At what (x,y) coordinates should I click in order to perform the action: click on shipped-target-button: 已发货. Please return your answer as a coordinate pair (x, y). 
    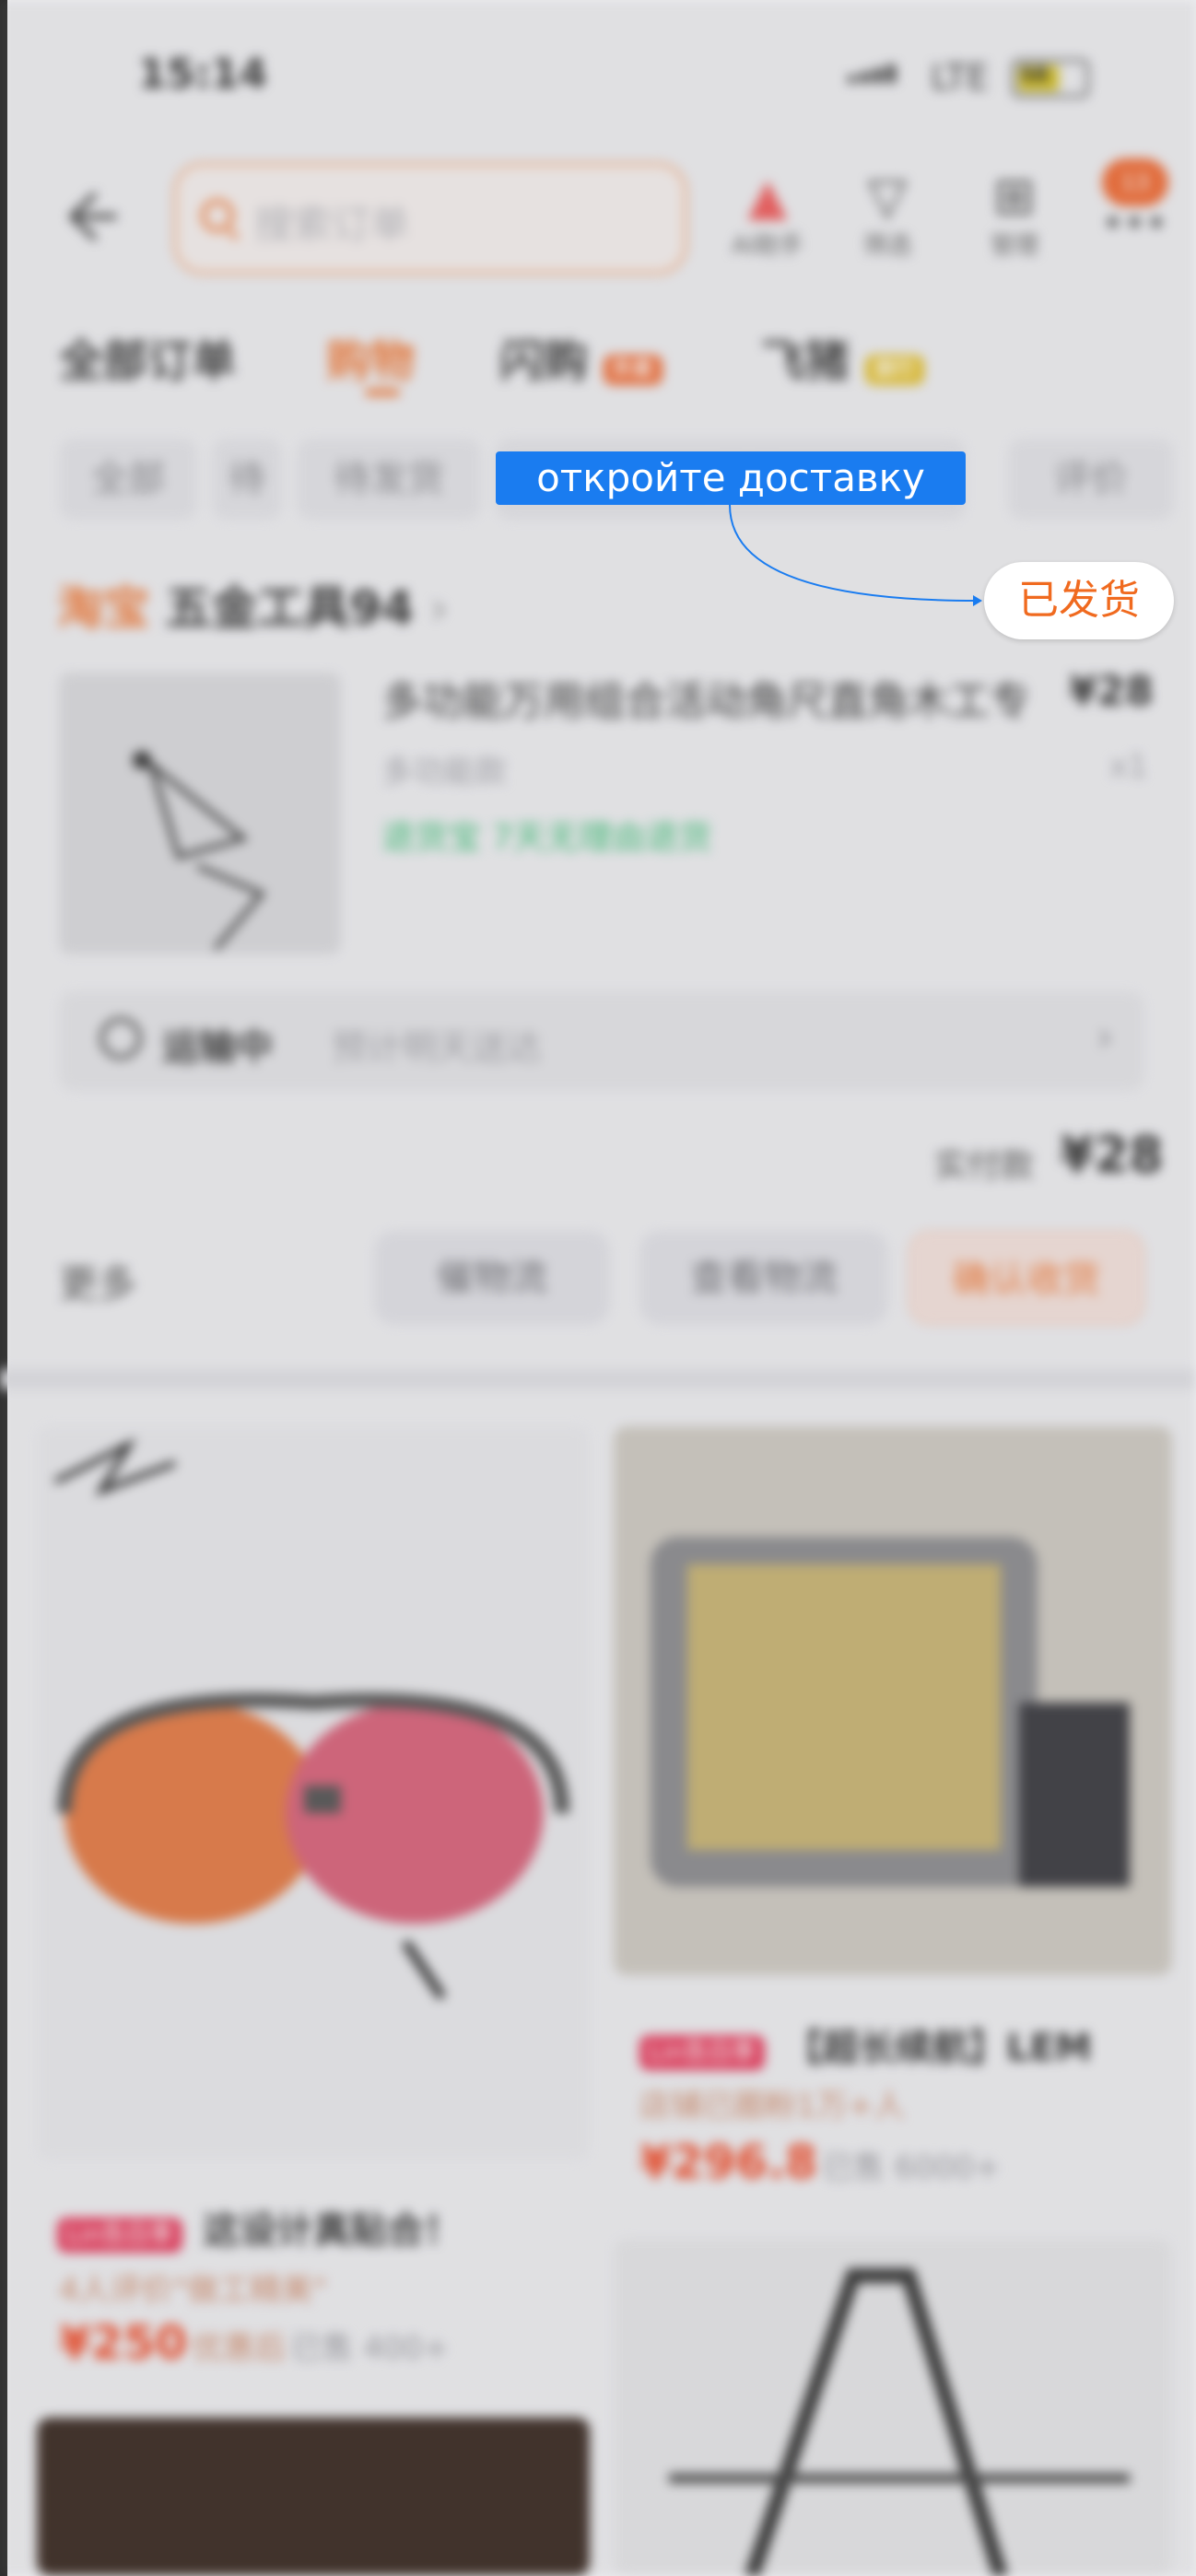
    Looking at the image, I should click on (1079, 600).